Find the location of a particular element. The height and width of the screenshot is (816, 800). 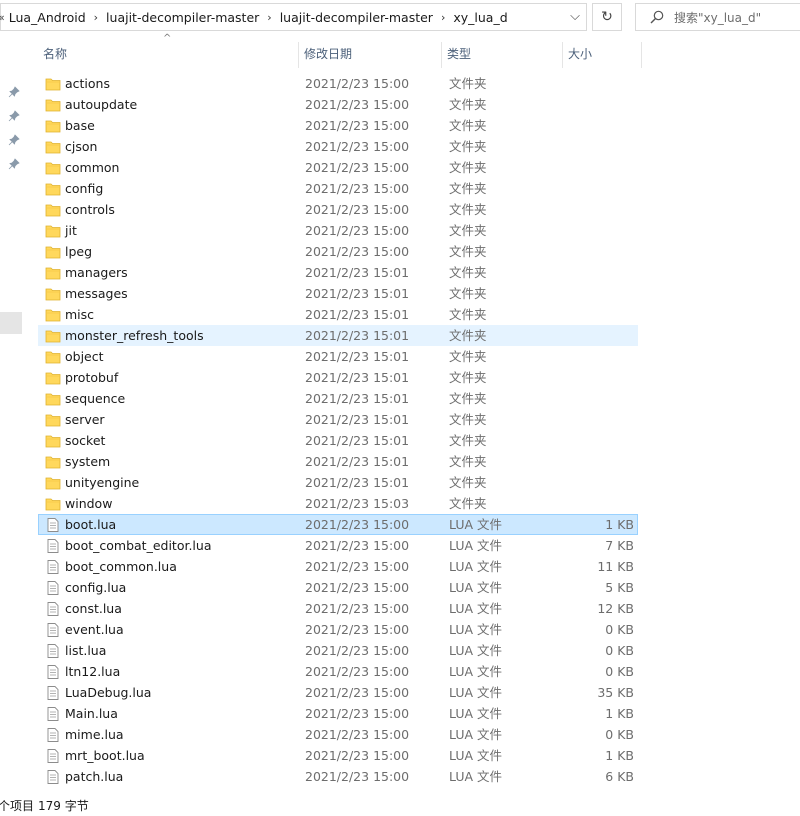

folder-row: messages 2021/2/23 15:01 文件夹 is located at coordinates (338, 293).